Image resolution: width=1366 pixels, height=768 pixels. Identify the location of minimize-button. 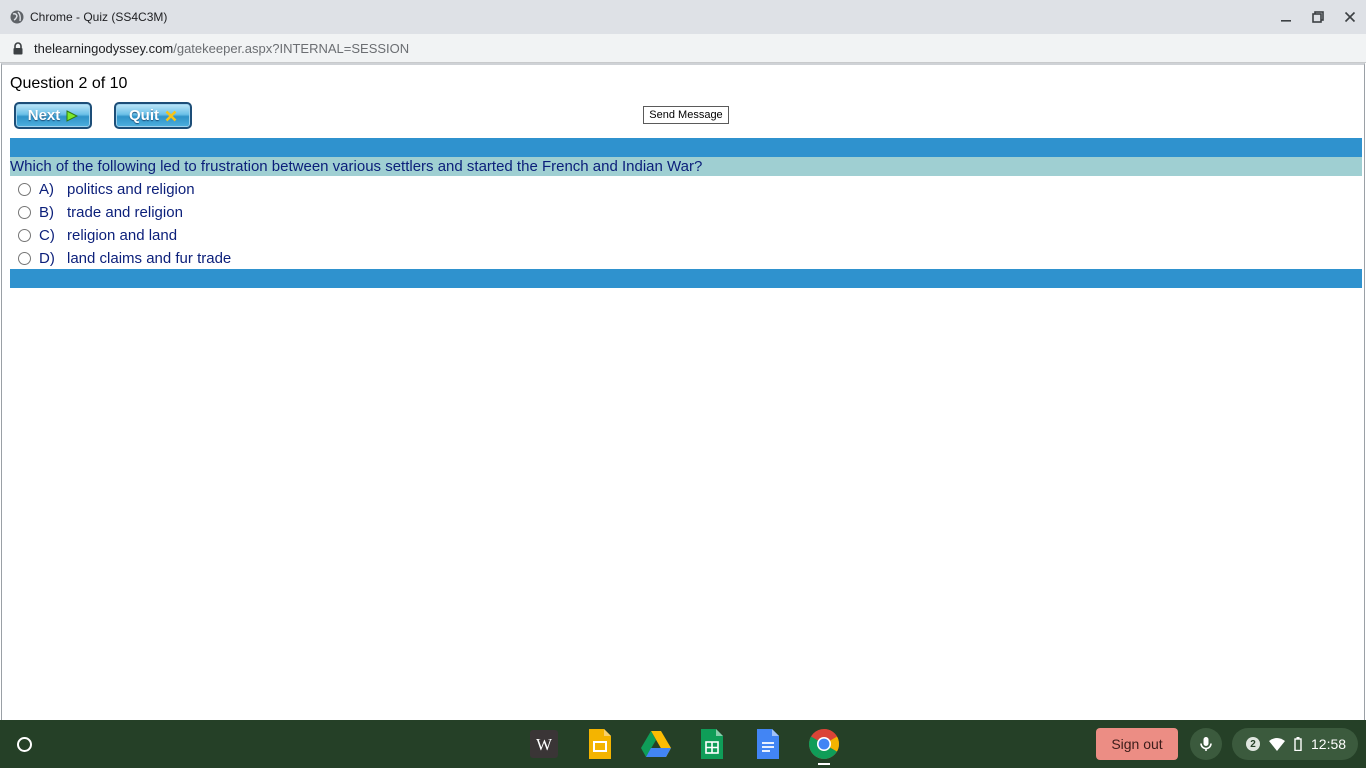
(1286, 17).